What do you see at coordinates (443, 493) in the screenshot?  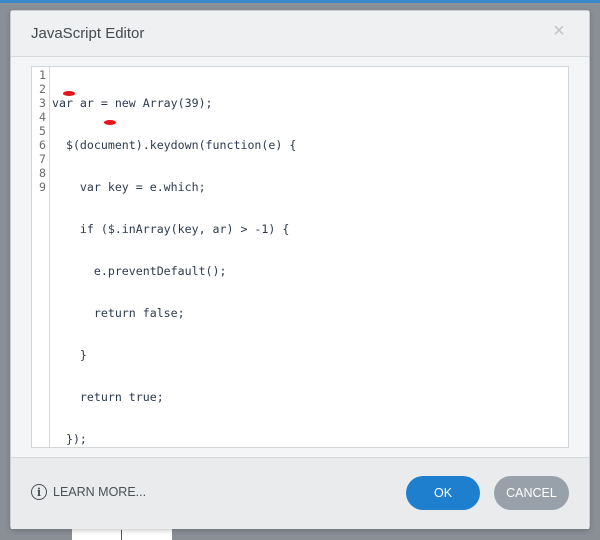 I see `ok-button: OK` at bounding box center [443, 493].